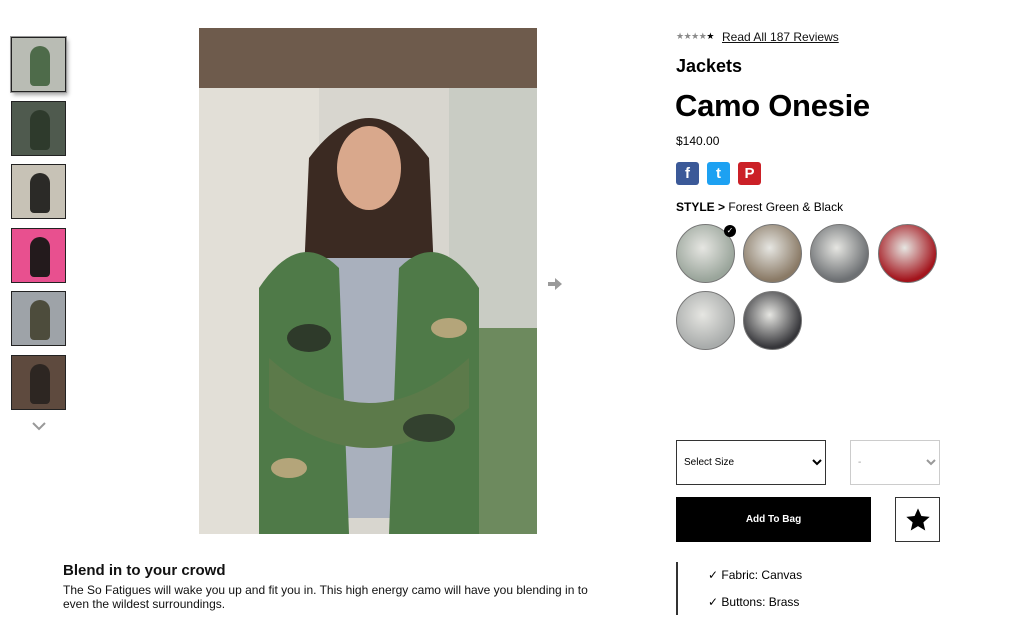 Image resolution: width=1017 pixels, height=625 pixels. Describe the element at coordinates (144, 570) in the screenshot. I see `description-title: Blend in to your crowd` at that location.